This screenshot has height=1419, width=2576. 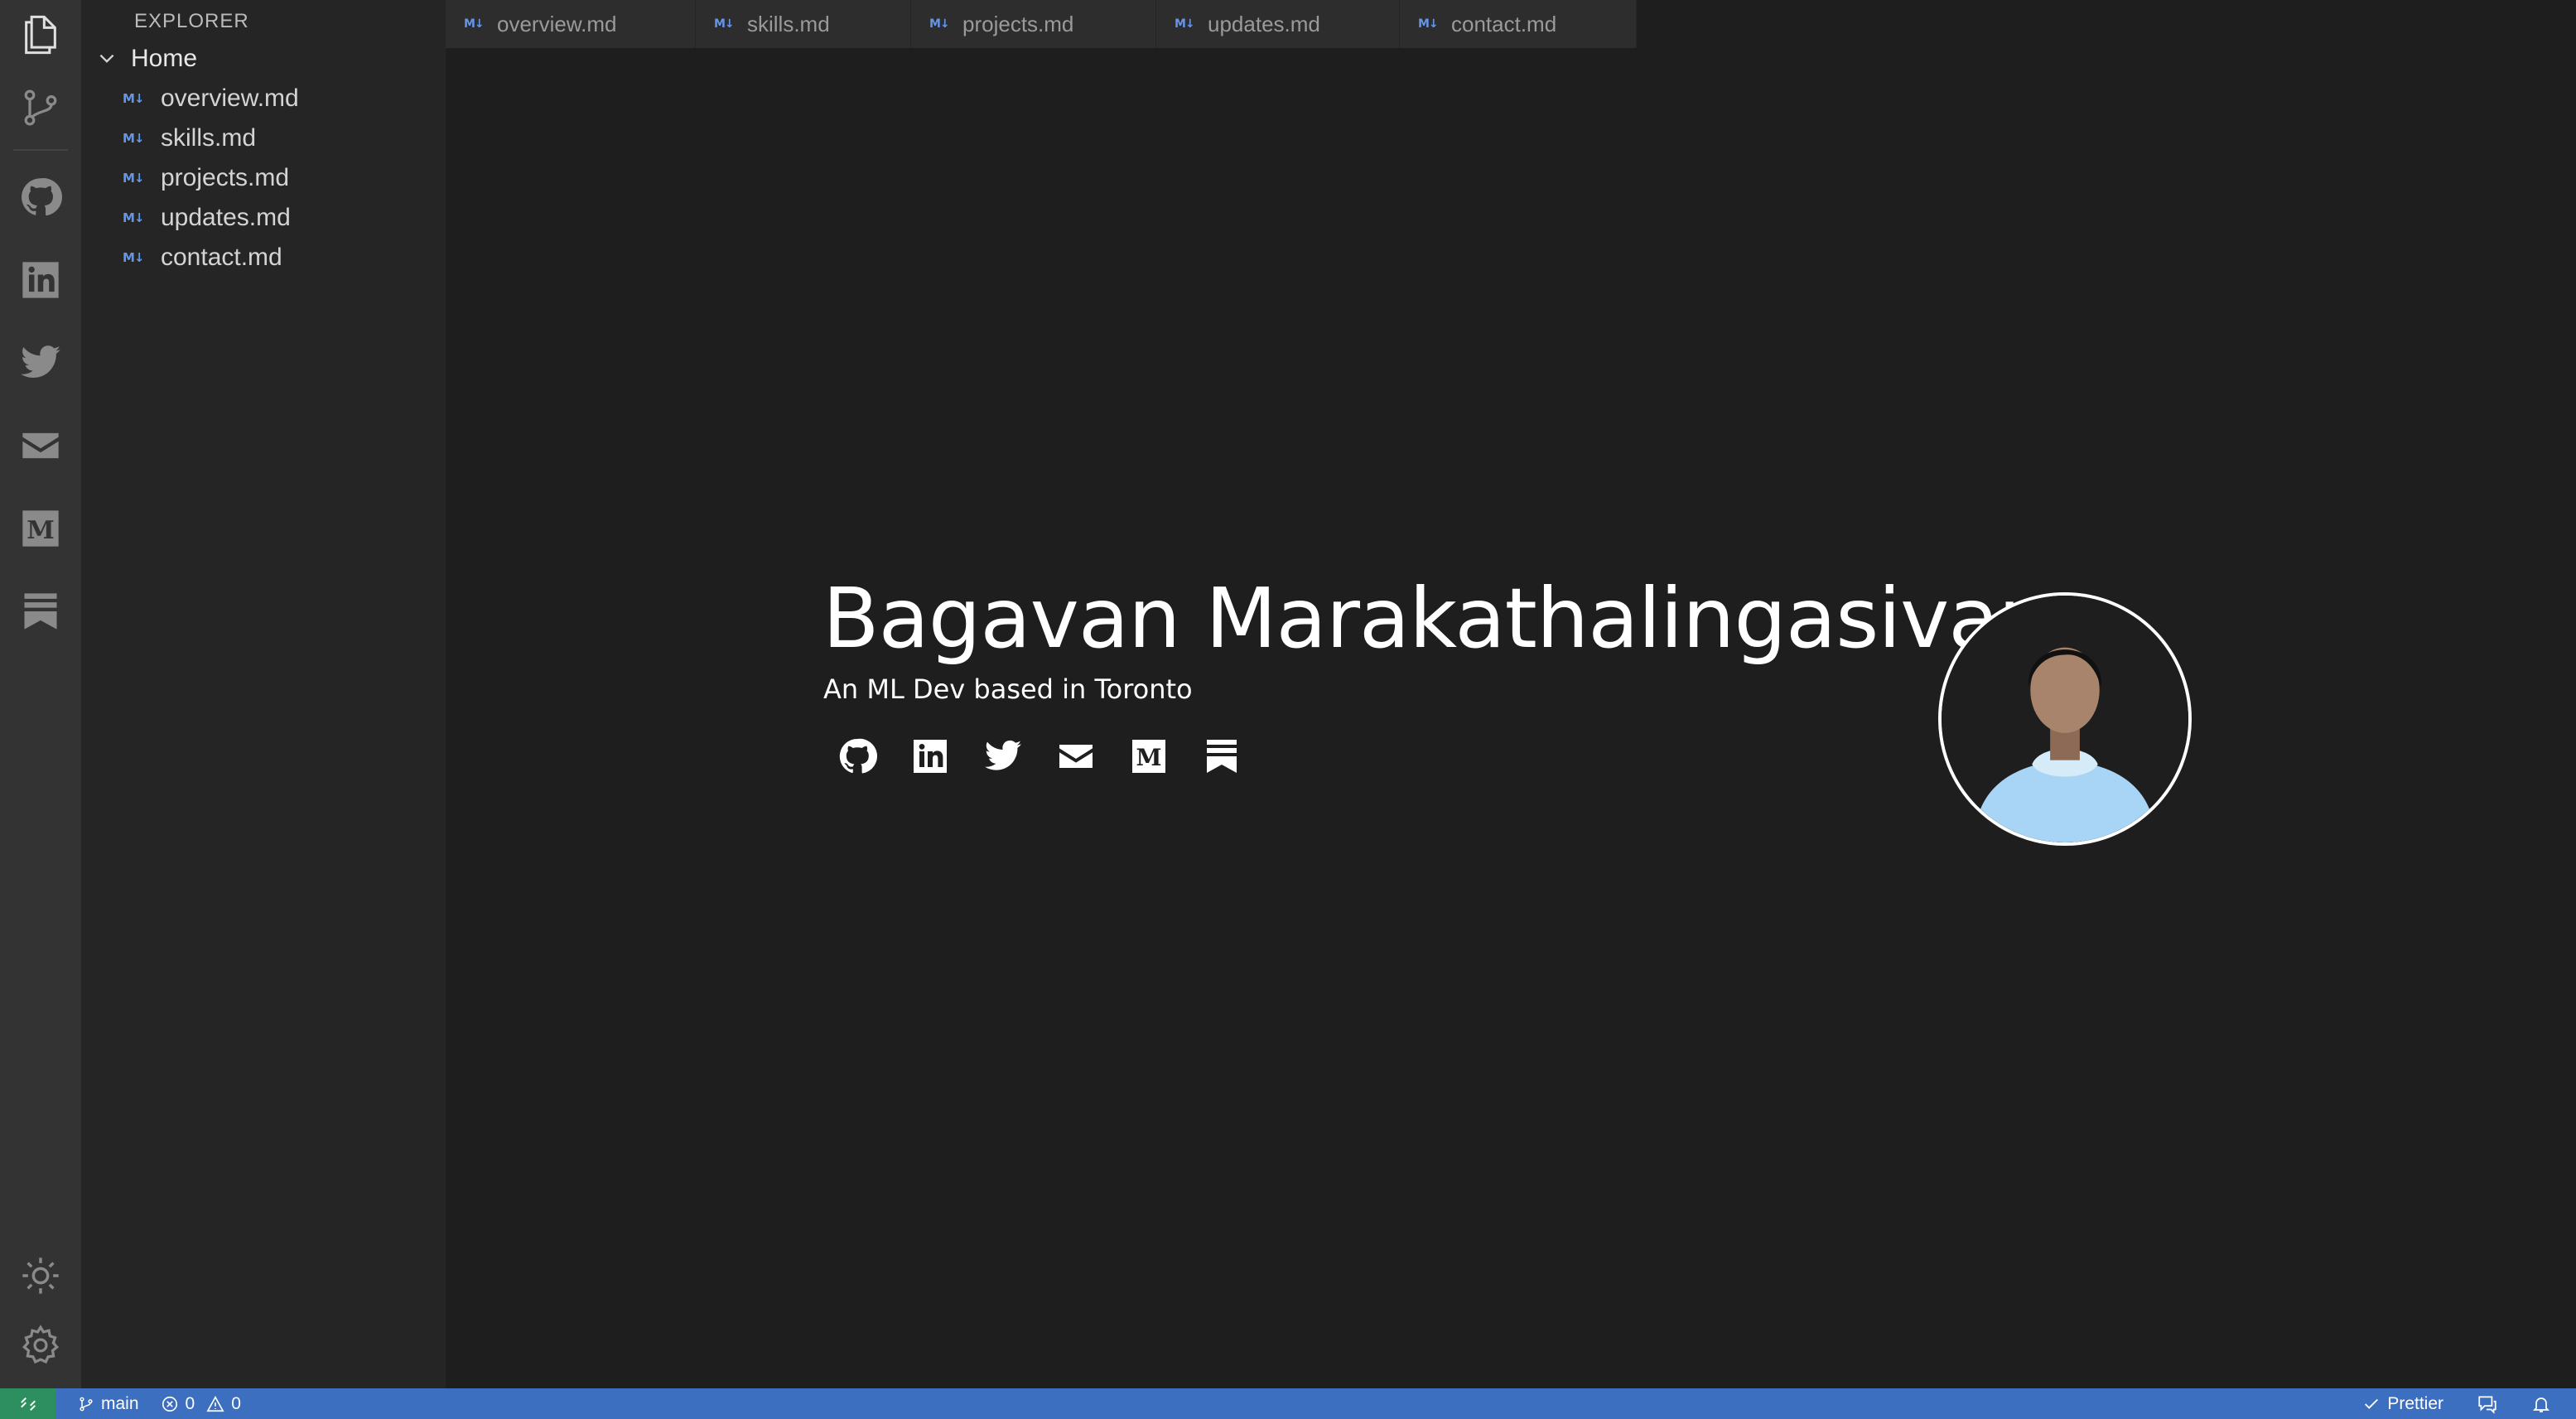 What do you see at coordinates (86, 1404) in the screenshot?
I see `git-branch-icon` at bounding box center [86, 1404].